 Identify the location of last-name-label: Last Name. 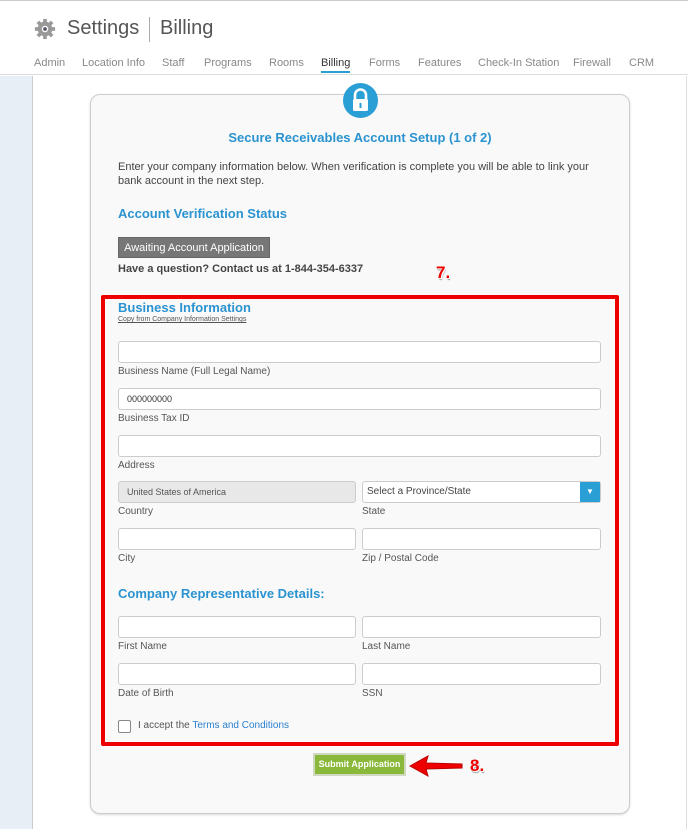
(386, 646).